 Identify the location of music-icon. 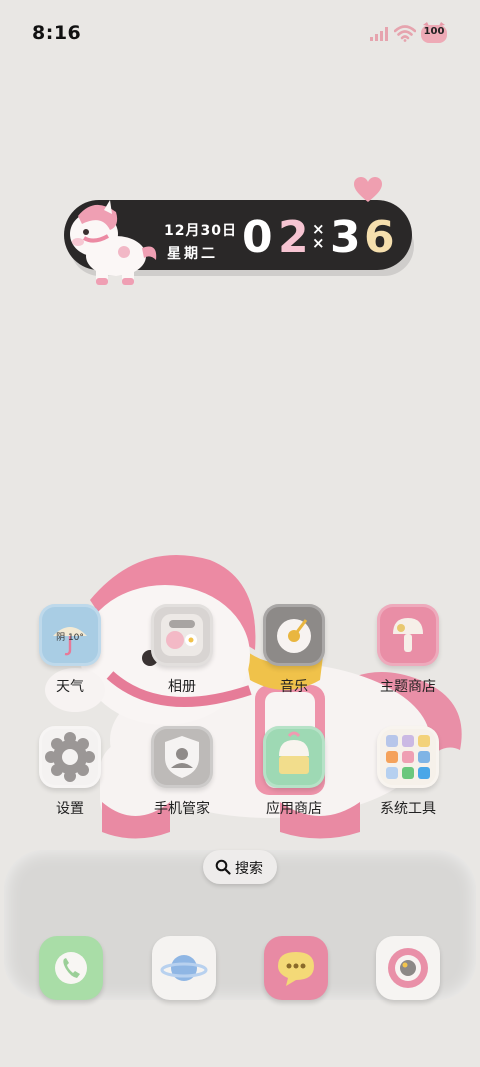
(294, 635).